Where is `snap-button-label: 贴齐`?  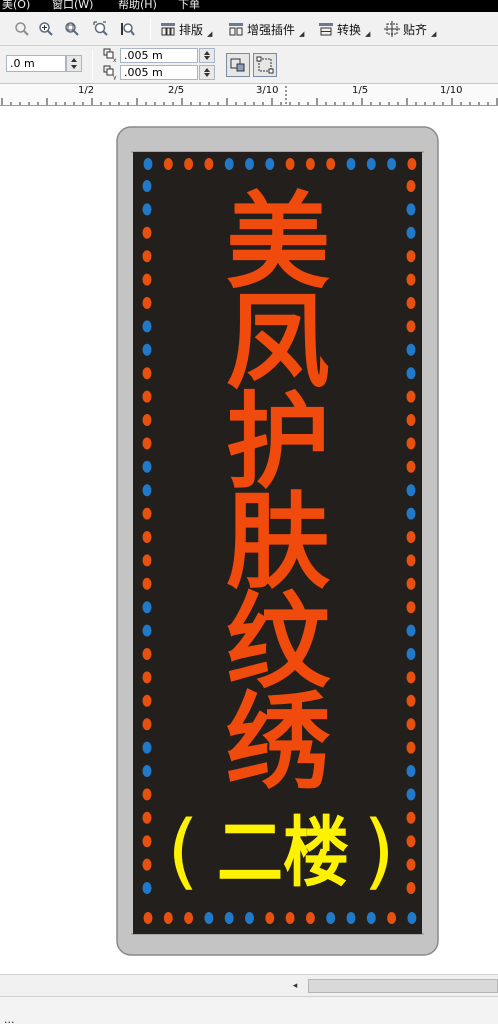
snap-button-label: 贴齐 is located at coordinates (415, 29).